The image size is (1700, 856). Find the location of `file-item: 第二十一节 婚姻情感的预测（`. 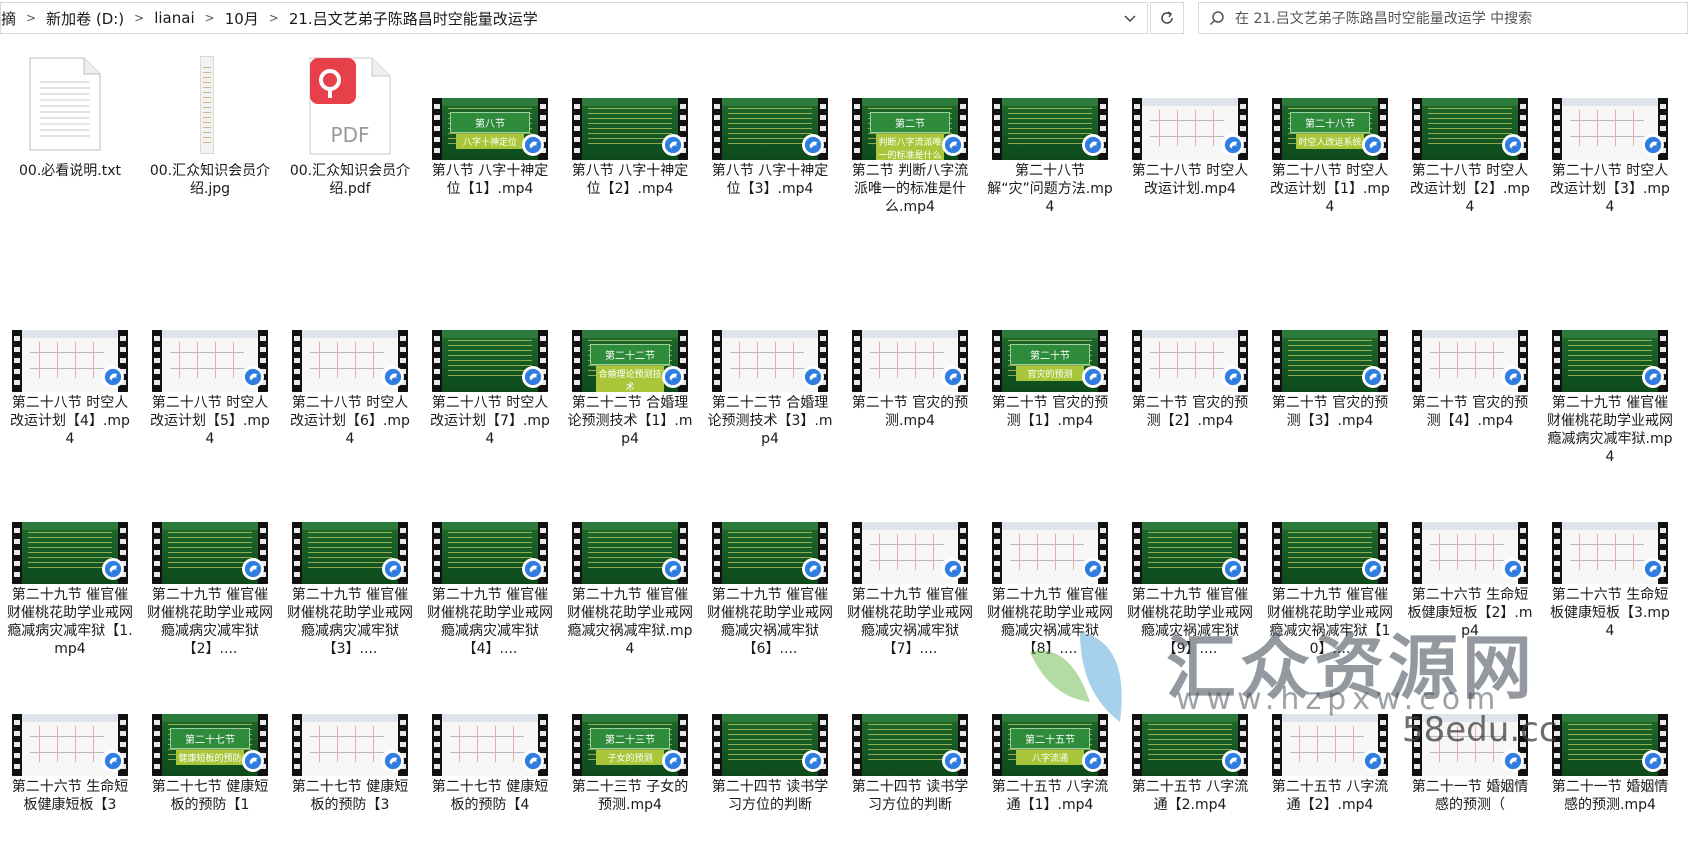

file-item: 第二十一节 婚姻情感的预测（ is located at coordinates (1470, 756).